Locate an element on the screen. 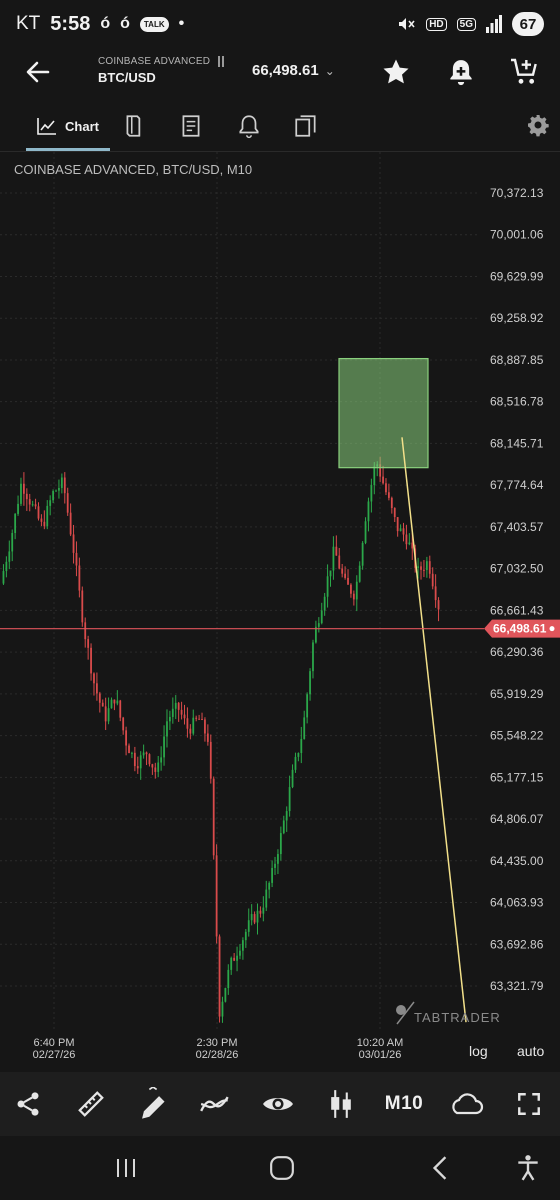 Image resolution: width=560 pixels, height=1200 pixels. fullscreen-icon is located at coordinates (529, 1104).